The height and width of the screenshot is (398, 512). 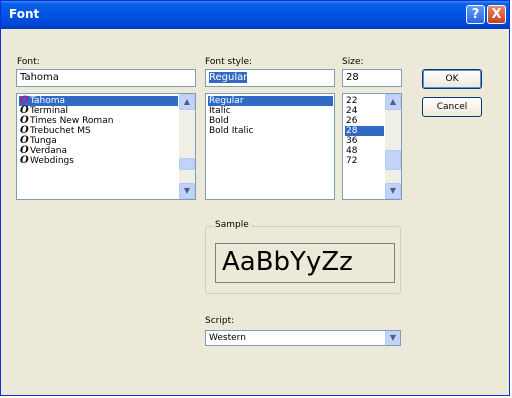 What do you see at coordinates (270, 121) in the screenshot?
I see `font-style-list-item: Bold` at bounding box center [270, 121].